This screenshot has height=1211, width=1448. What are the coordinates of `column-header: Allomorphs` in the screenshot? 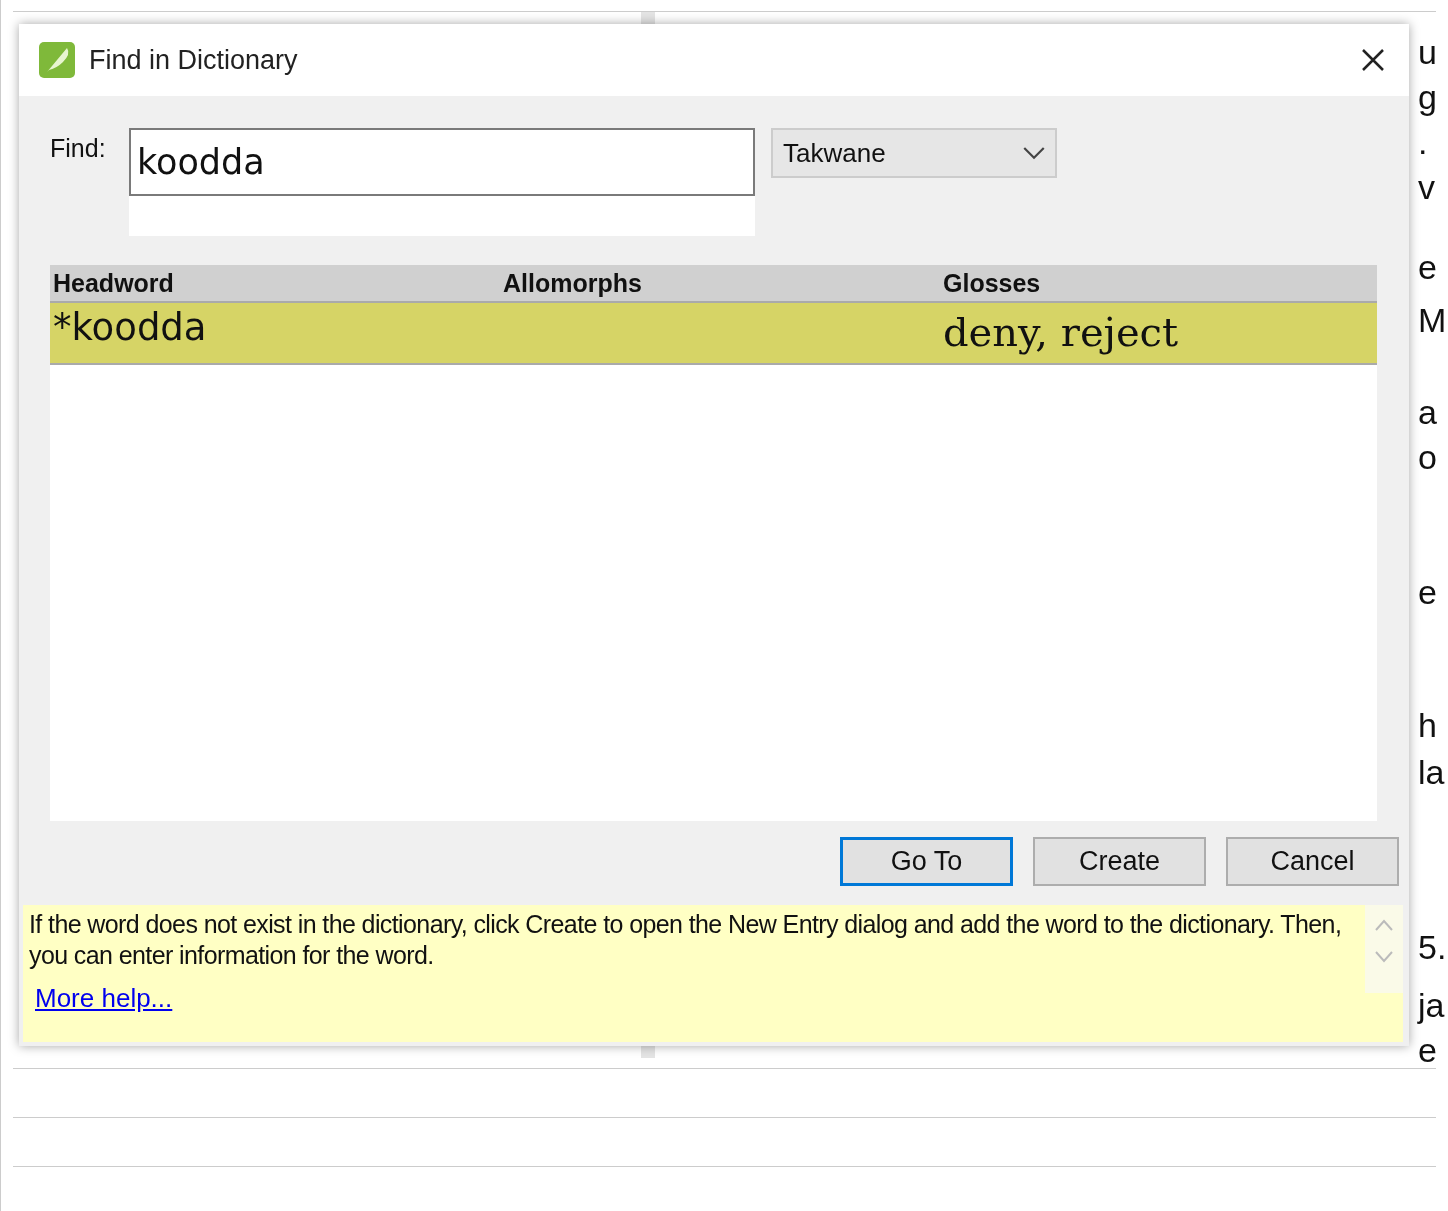 It's located at (572, 283).